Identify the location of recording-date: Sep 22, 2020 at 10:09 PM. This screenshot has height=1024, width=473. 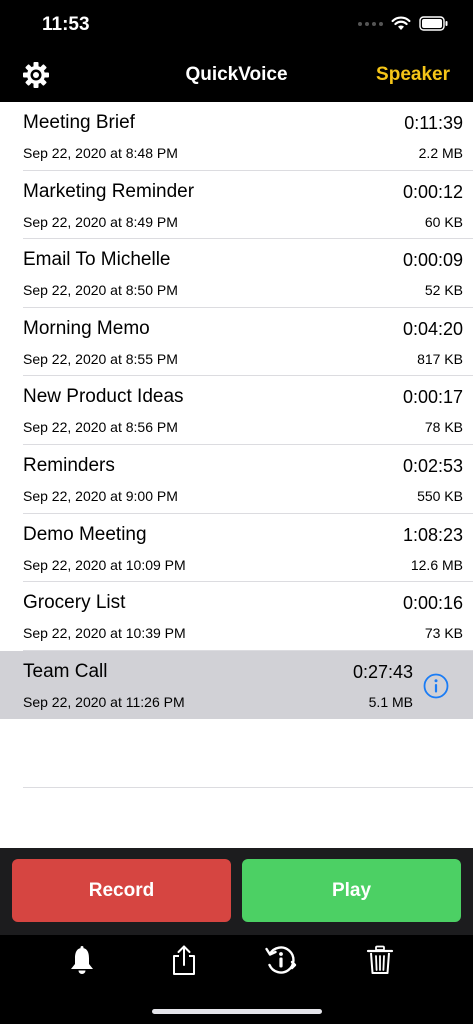
(104, 564).